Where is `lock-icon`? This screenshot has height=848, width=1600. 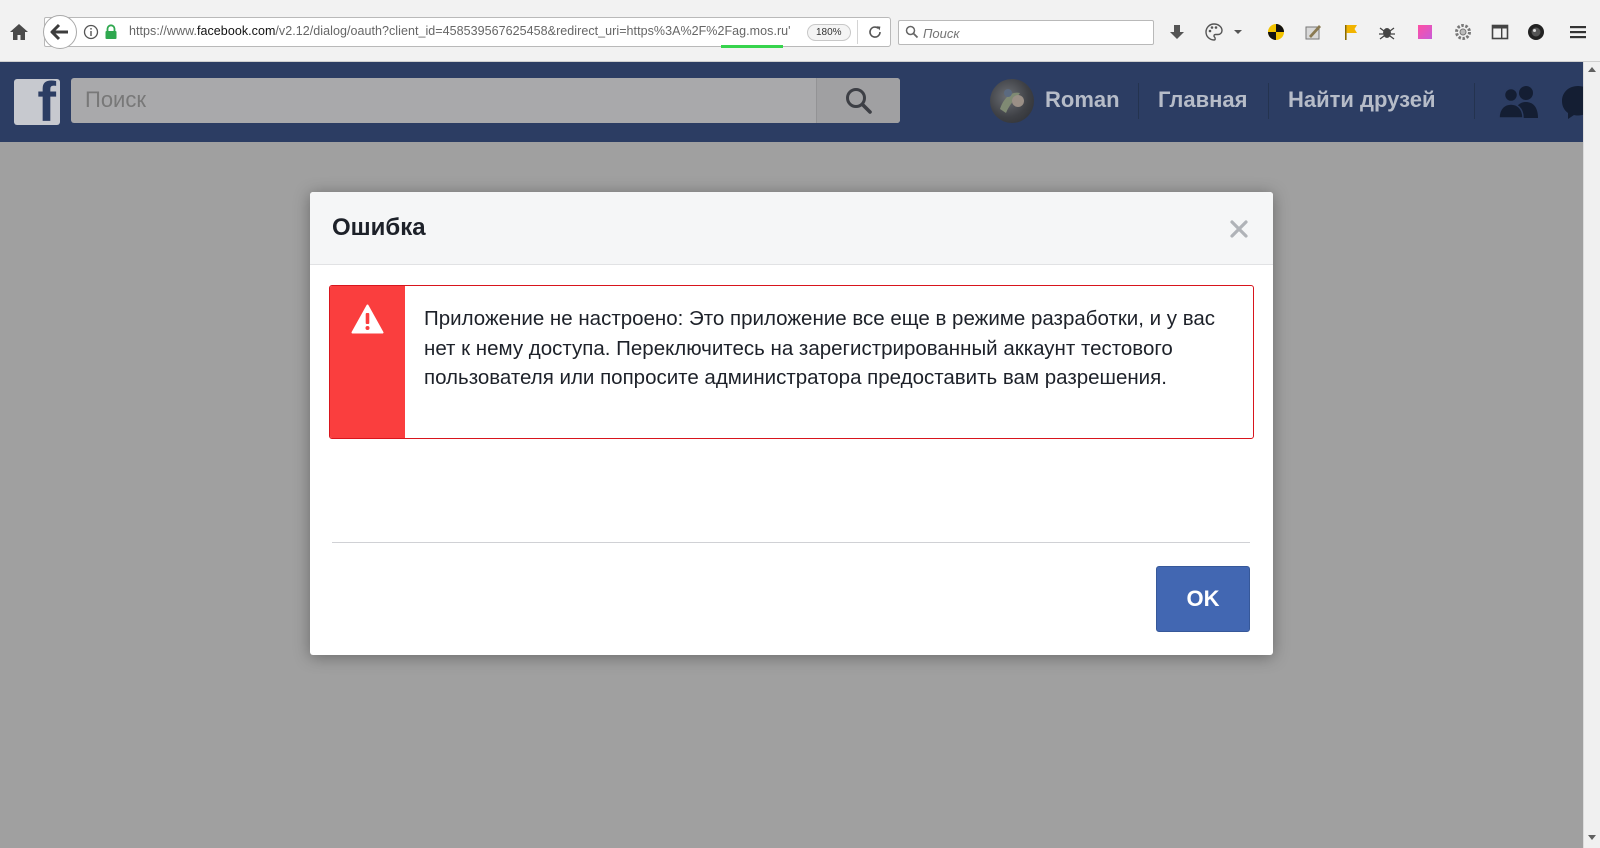 lock-icon is located at coordinates (111, 32).